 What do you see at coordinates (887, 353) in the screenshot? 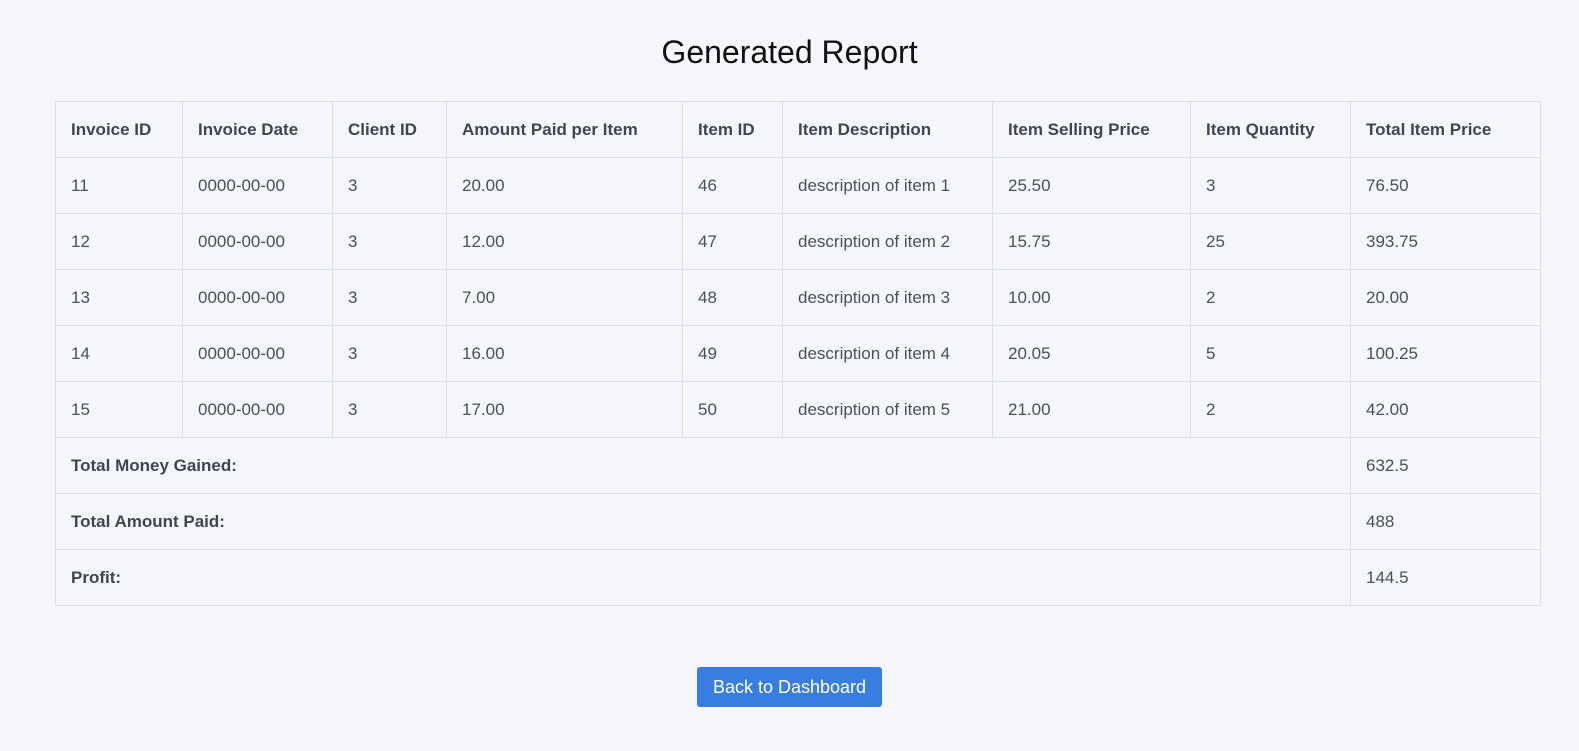
I see `cell-item-description: description of item 4` at bounding box center [887, 353].